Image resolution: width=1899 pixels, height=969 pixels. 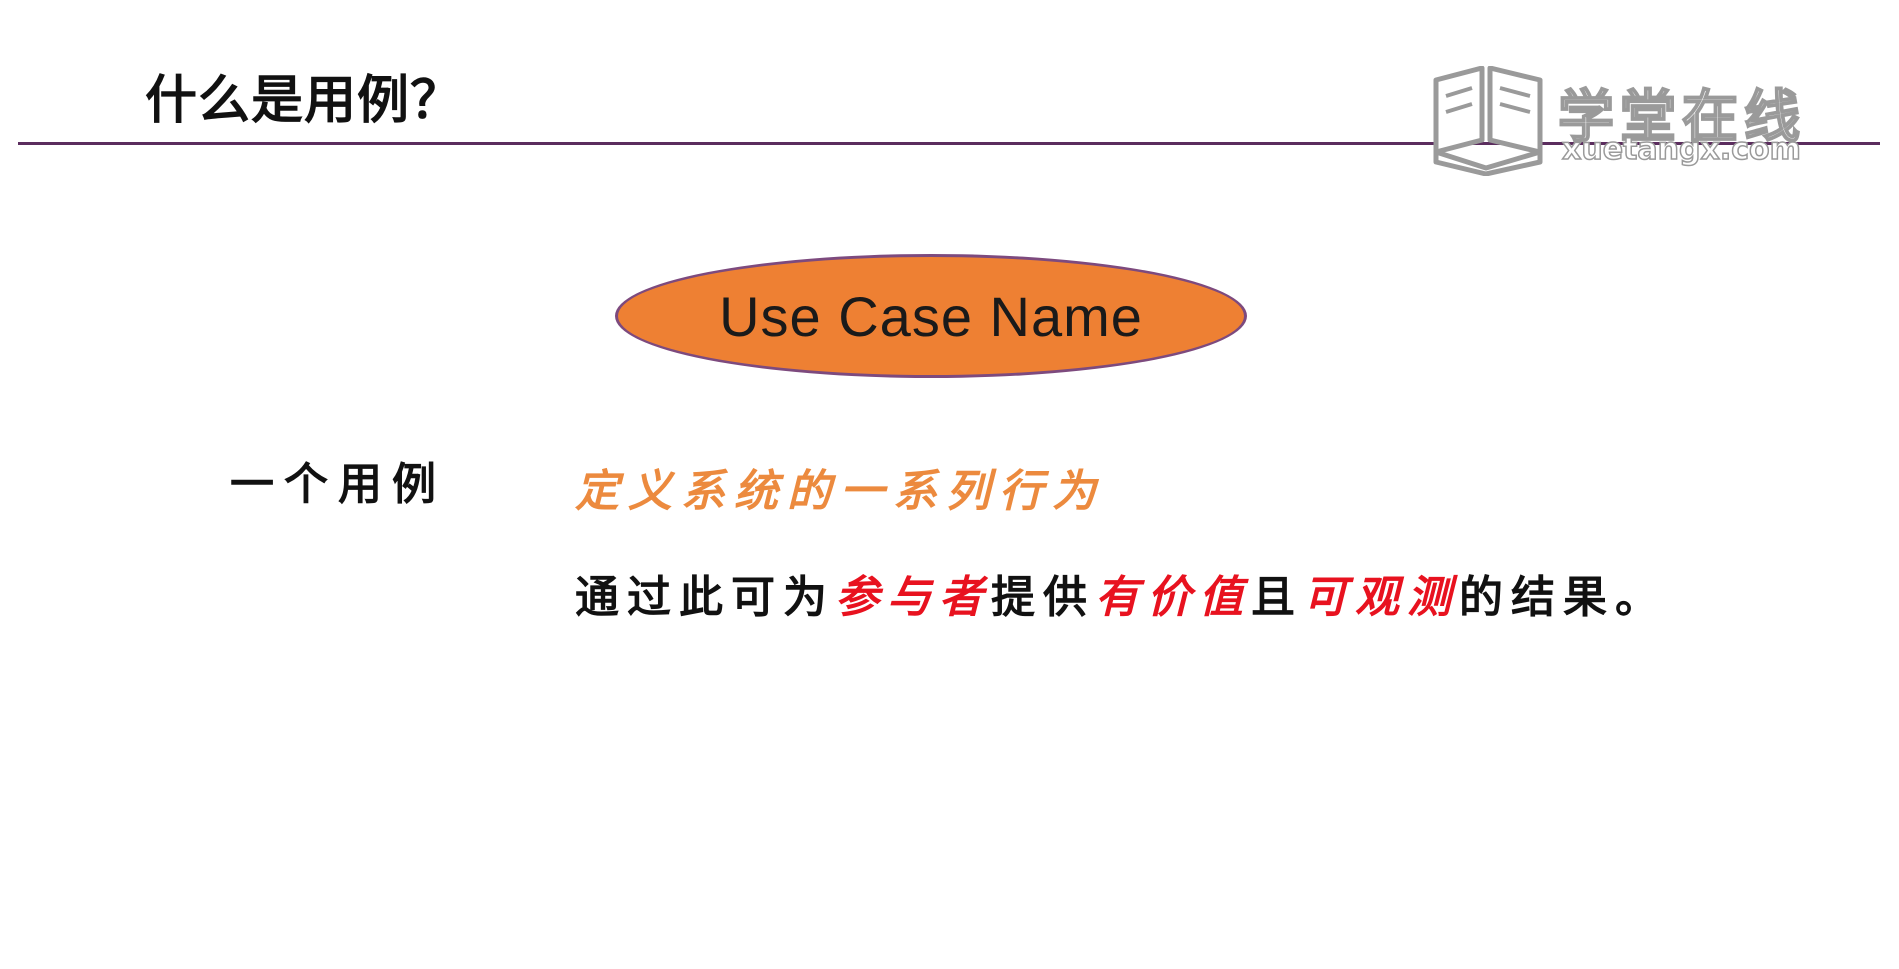 What do you see at coordinates (840, 491) in the screenshot?
I see `definition-line-1: 定义系统的一系列行为` at bounding box center [840, 491].